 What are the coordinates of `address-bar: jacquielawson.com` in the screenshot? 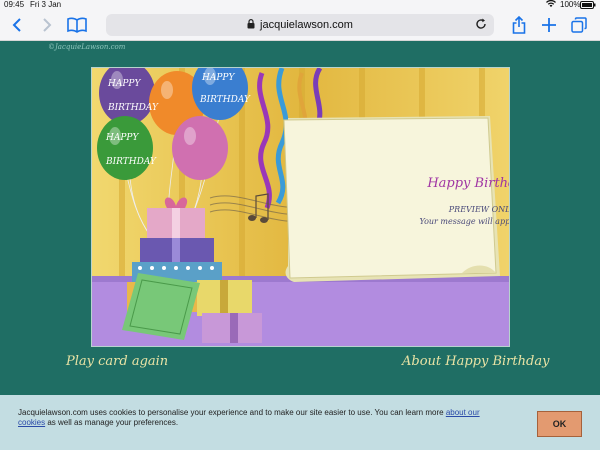 It's located at (300, 25).